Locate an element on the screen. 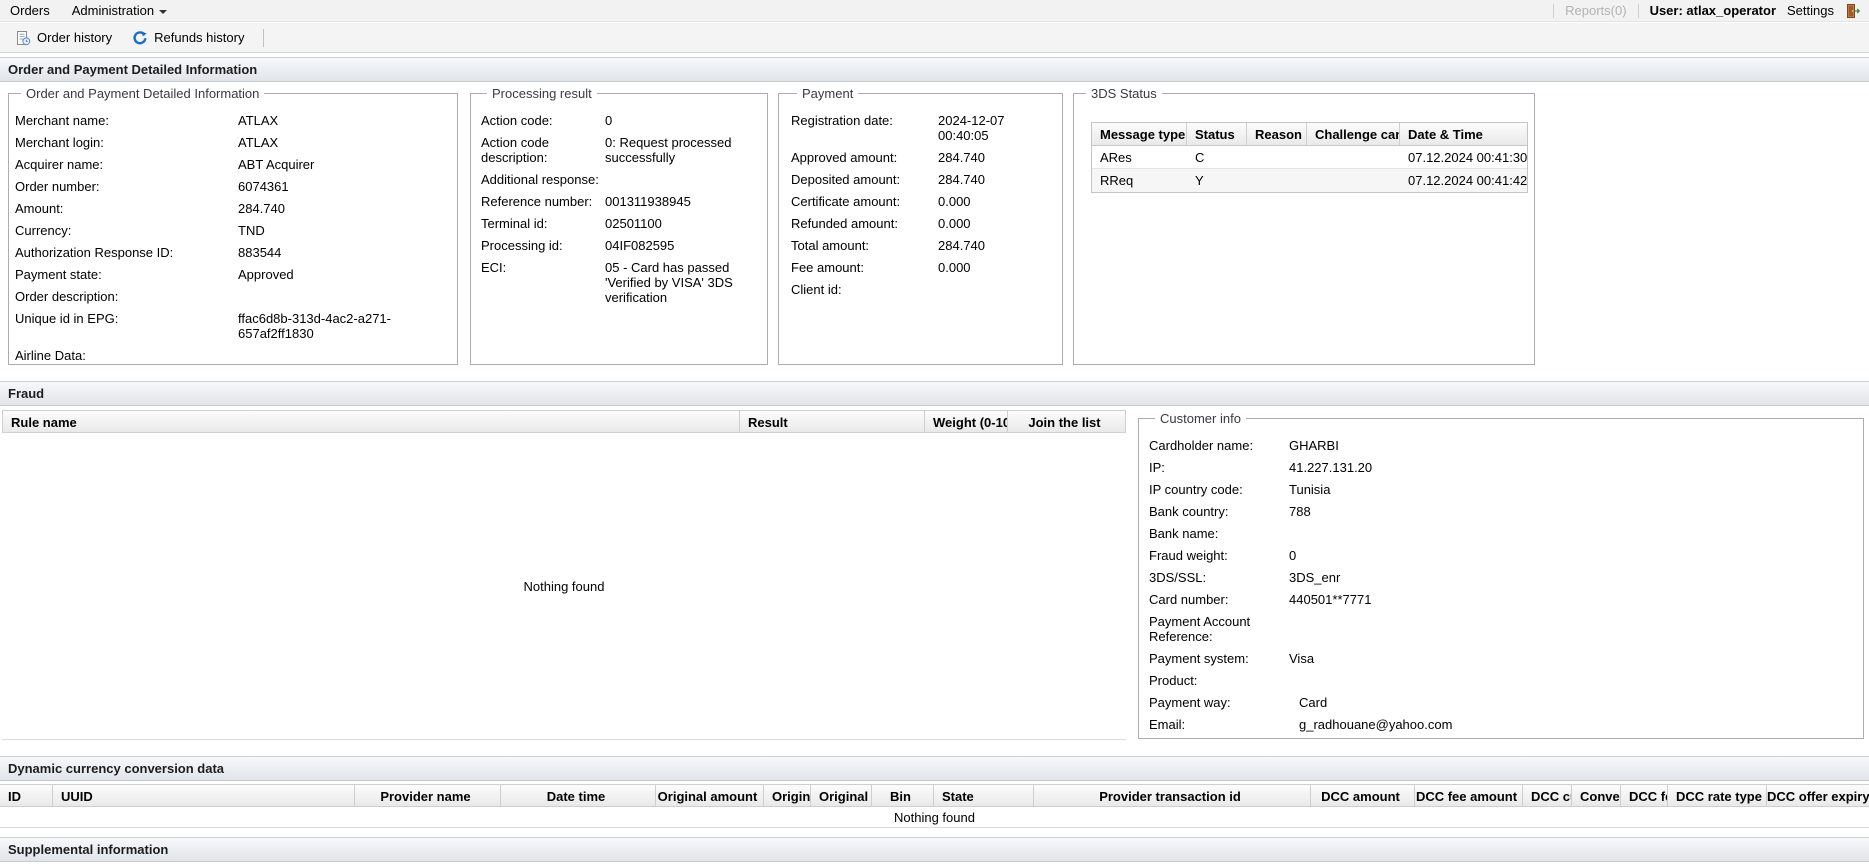 The width and height of the screenshot is (1869, 866). column-header-conversion: Conversi is located at coordinates (1596, 795).